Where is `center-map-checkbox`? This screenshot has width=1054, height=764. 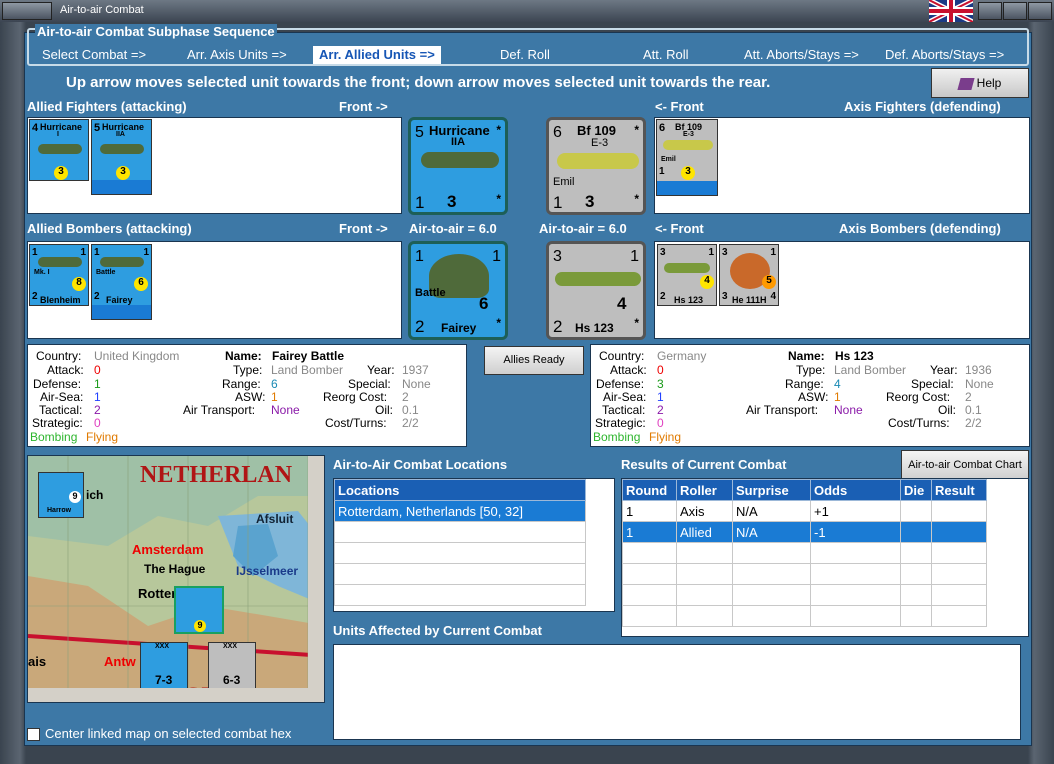
center-map-checkbox is located at coordinates (33, 735).